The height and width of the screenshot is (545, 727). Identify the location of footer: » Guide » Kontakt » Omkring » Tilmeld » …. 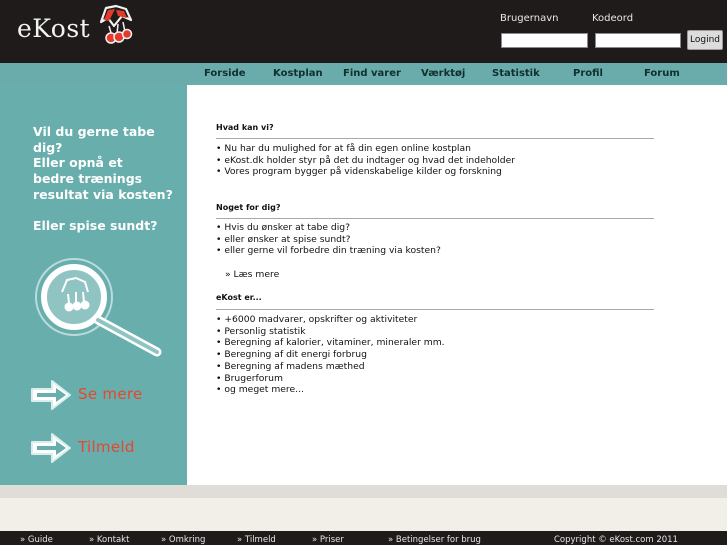
(363, 538).